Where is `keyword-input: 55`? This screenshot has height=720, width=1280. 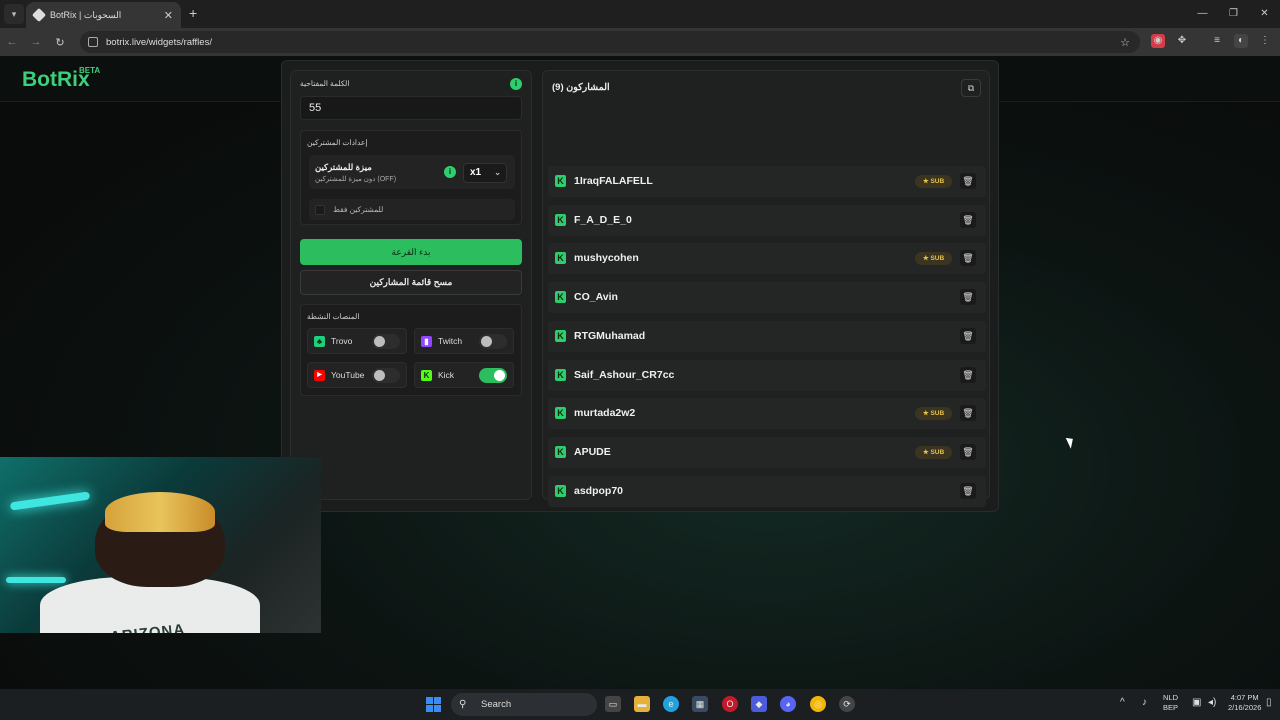
keyword-input: 55 is located at coordinates (411, 108).